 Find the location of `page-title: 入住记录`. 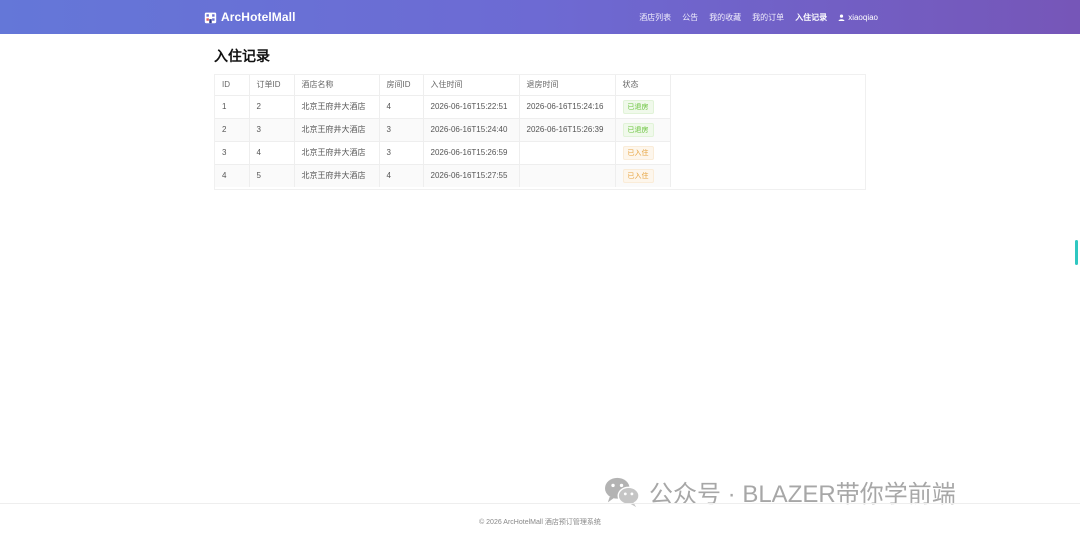

page-title: 入住记录 is located at coordinates (242, 56).